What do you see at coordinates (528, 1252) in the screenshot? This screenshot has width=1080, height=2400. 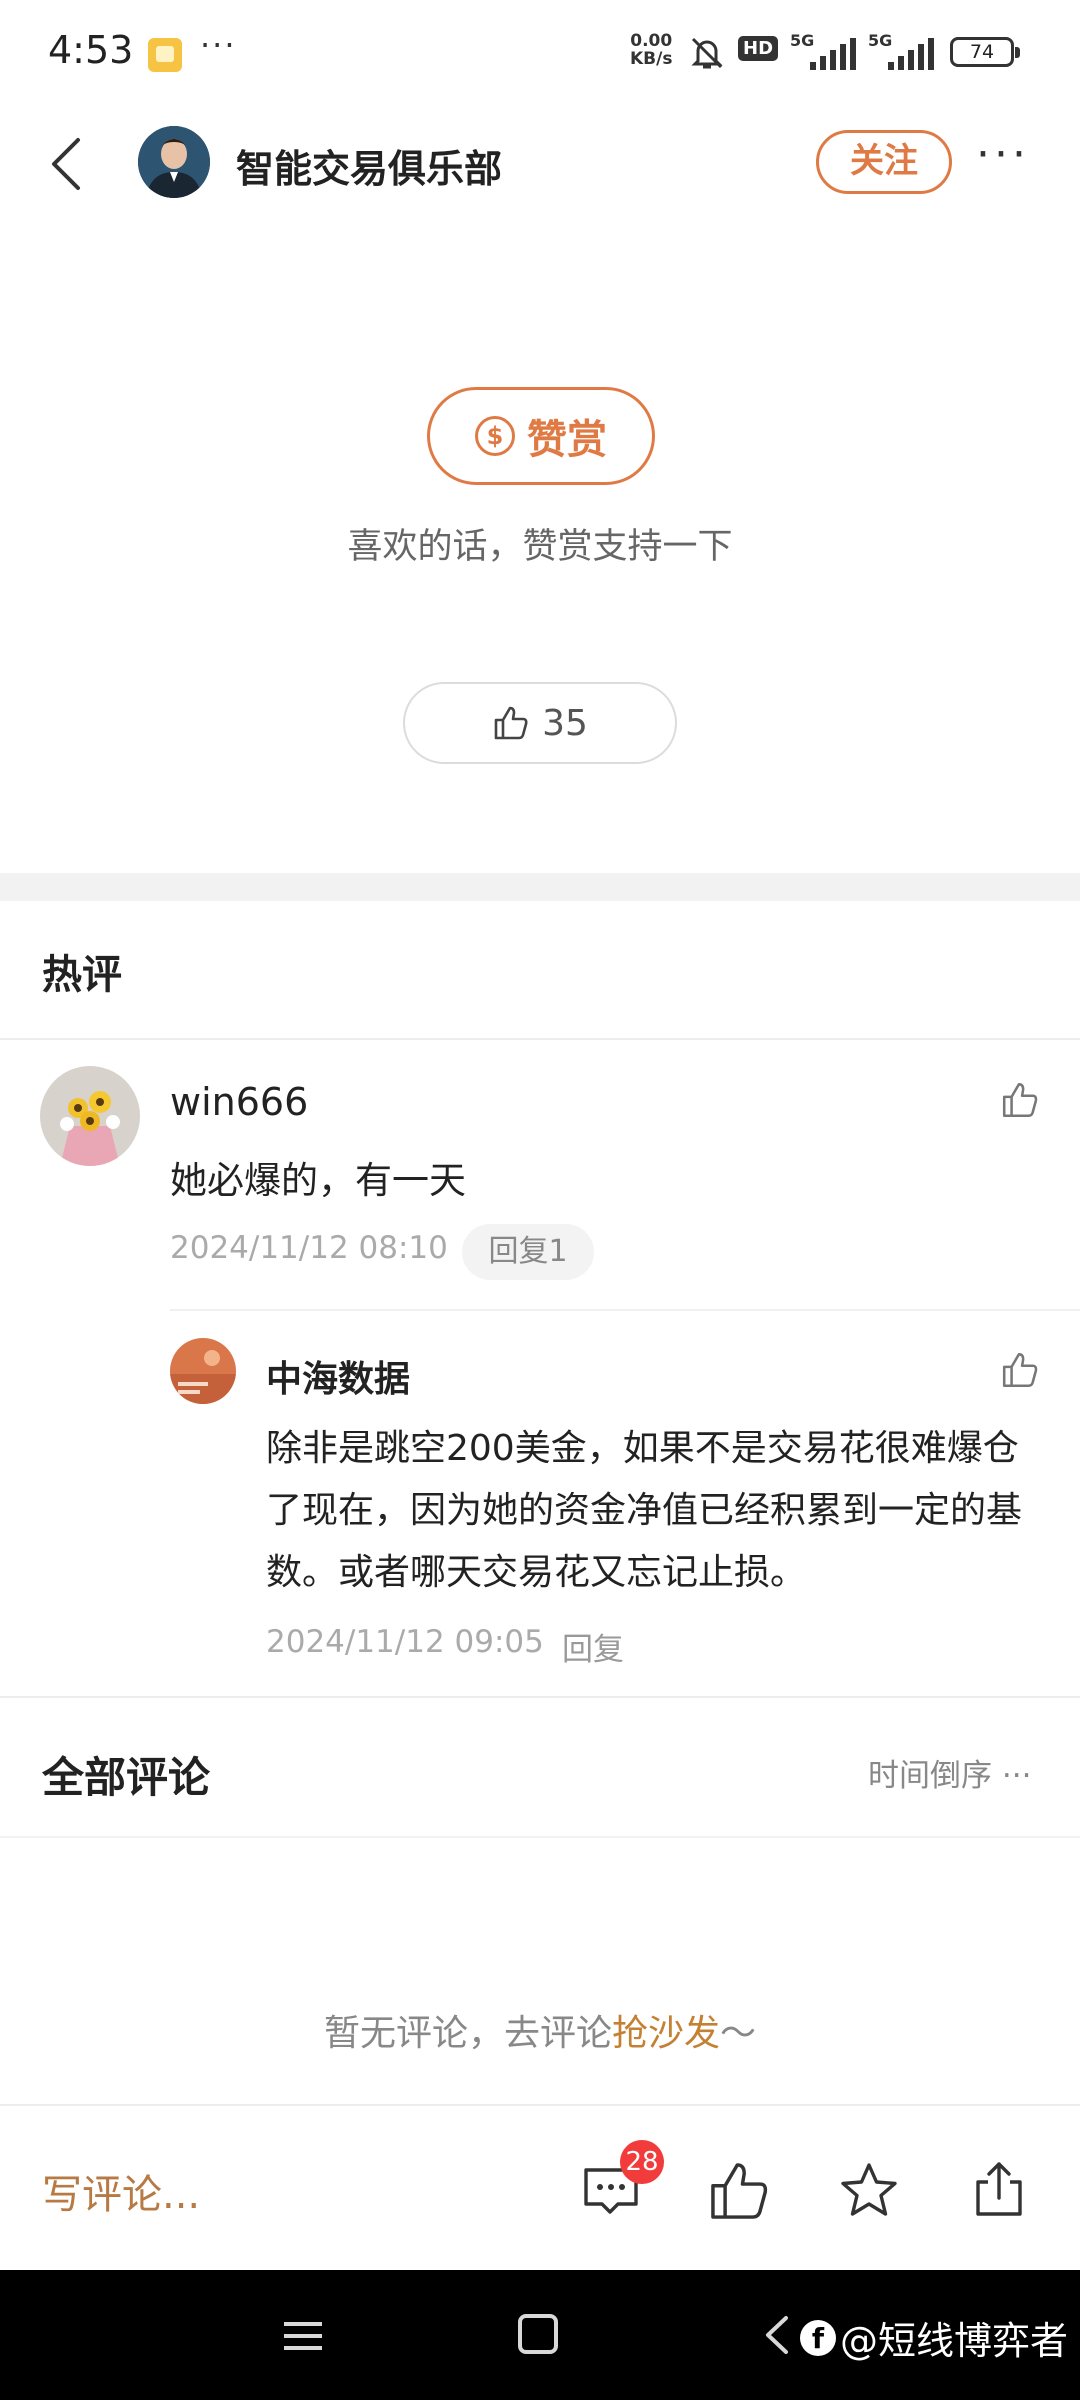 I see `reply-button: 回复1` at bounding box center [528, 1252].